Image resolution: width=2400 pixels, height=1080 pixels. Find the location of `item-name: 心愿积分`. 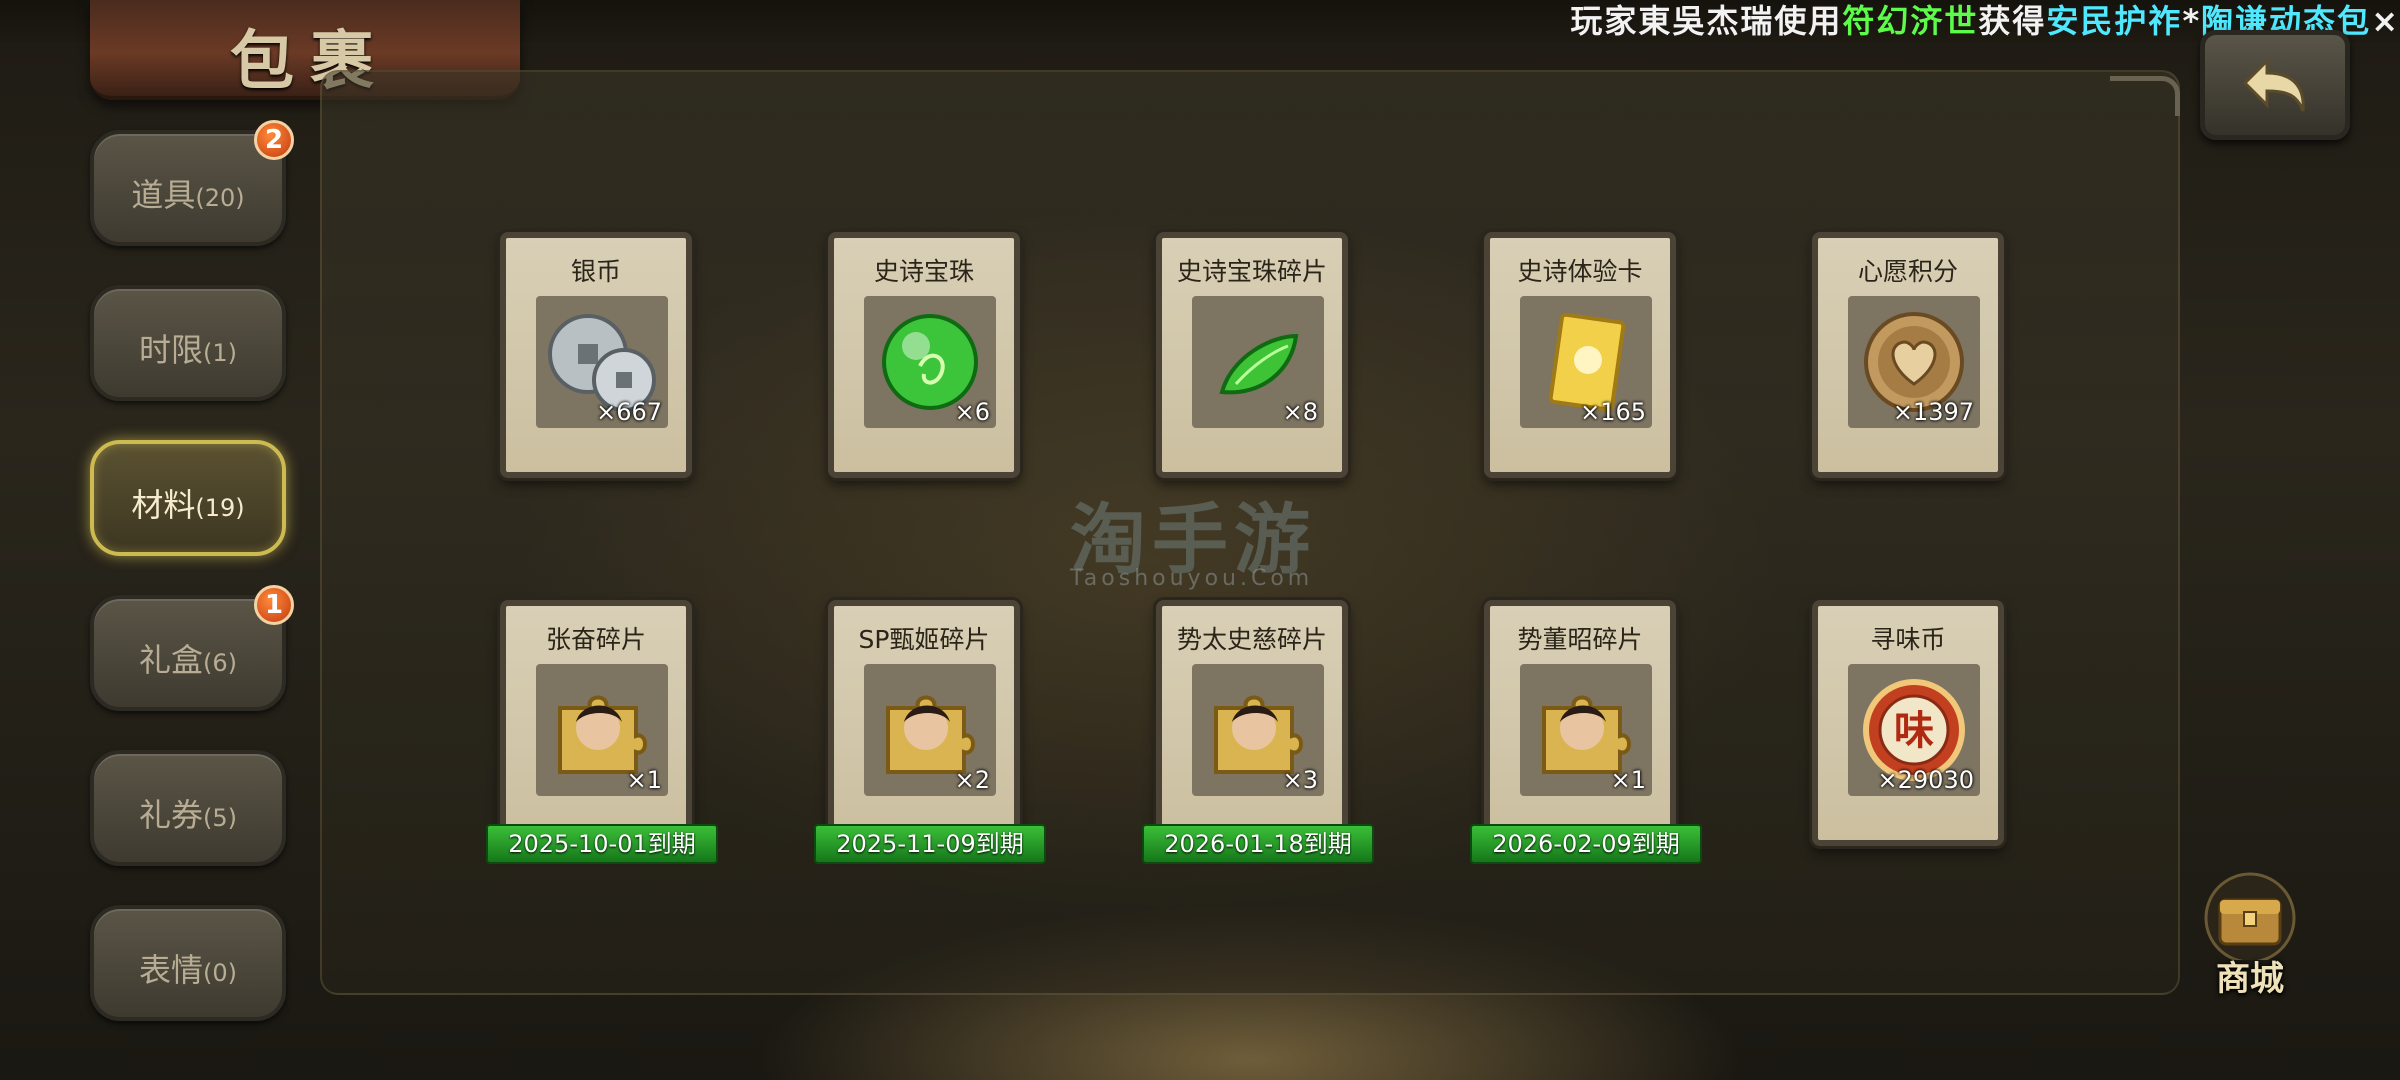

item-name: 心愿积分 is located at coordinates (1907, 271).